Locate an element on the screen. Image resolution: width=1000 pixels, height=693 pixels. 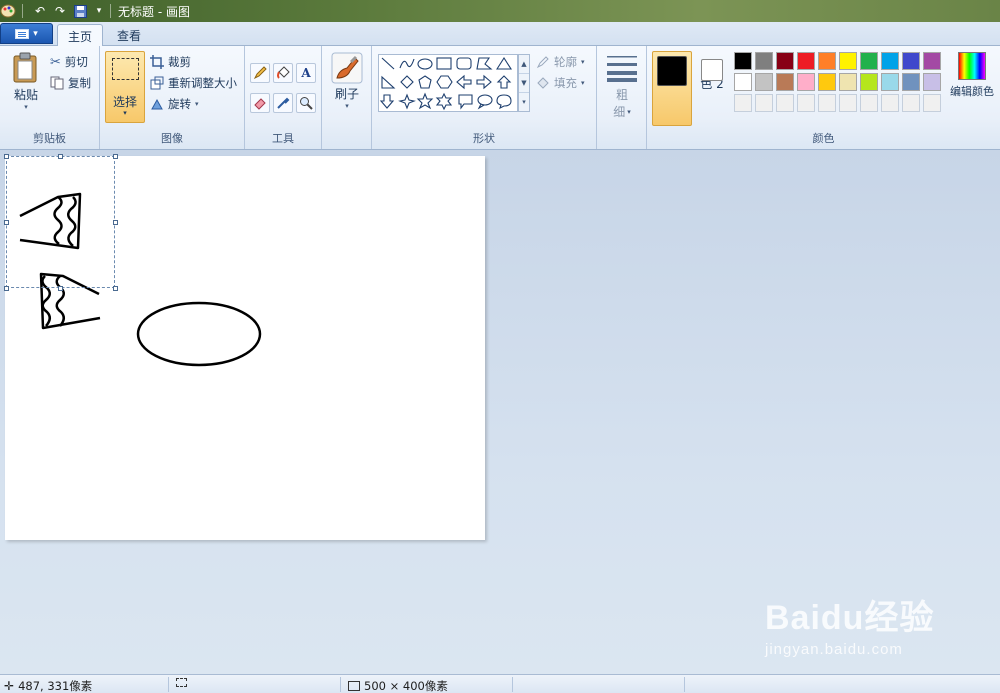
color1-button: 颜 色 1 is located at coordinates (672, 88).